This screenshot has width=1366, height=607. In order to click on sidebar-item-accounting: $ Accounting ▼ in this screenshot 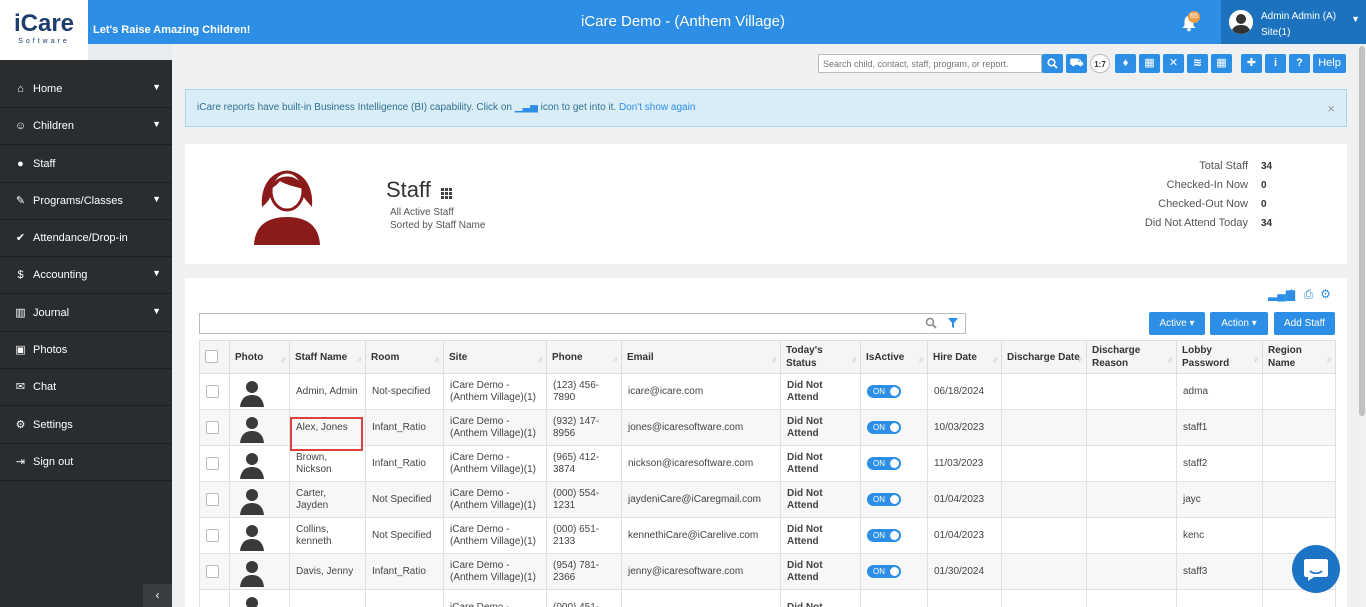, I will do `click(86, 275)`.